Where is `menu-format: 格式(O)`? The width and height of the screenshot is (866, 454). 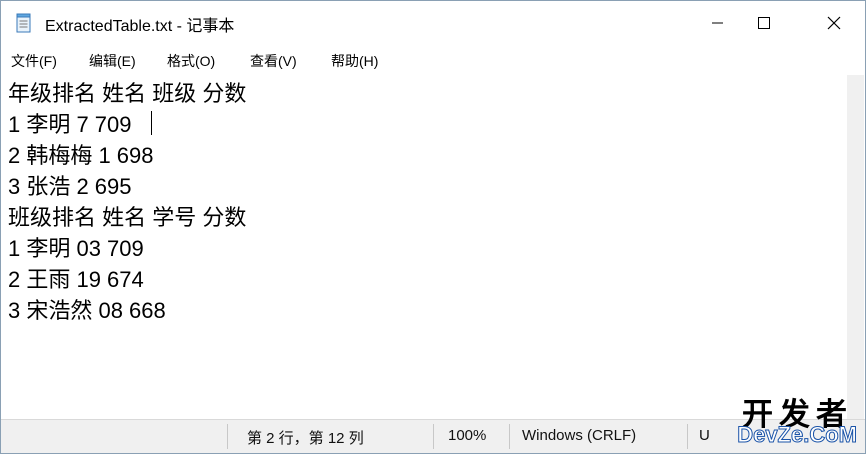 menu-format: 格式(O) is located at coordinates (191, 61).